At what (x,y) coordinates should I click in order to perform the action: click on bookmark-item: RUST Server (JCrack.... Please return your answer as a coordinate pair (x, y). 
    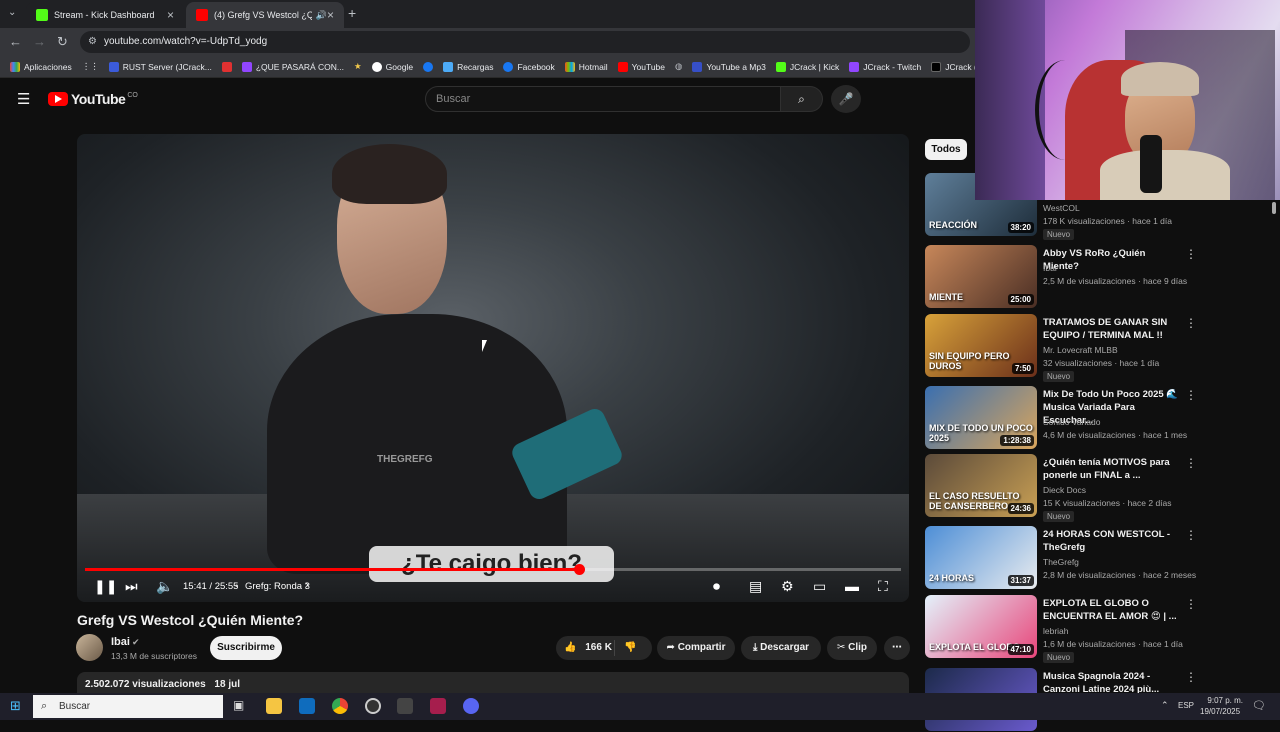
    Looking at the image, I should click on (160, 66).